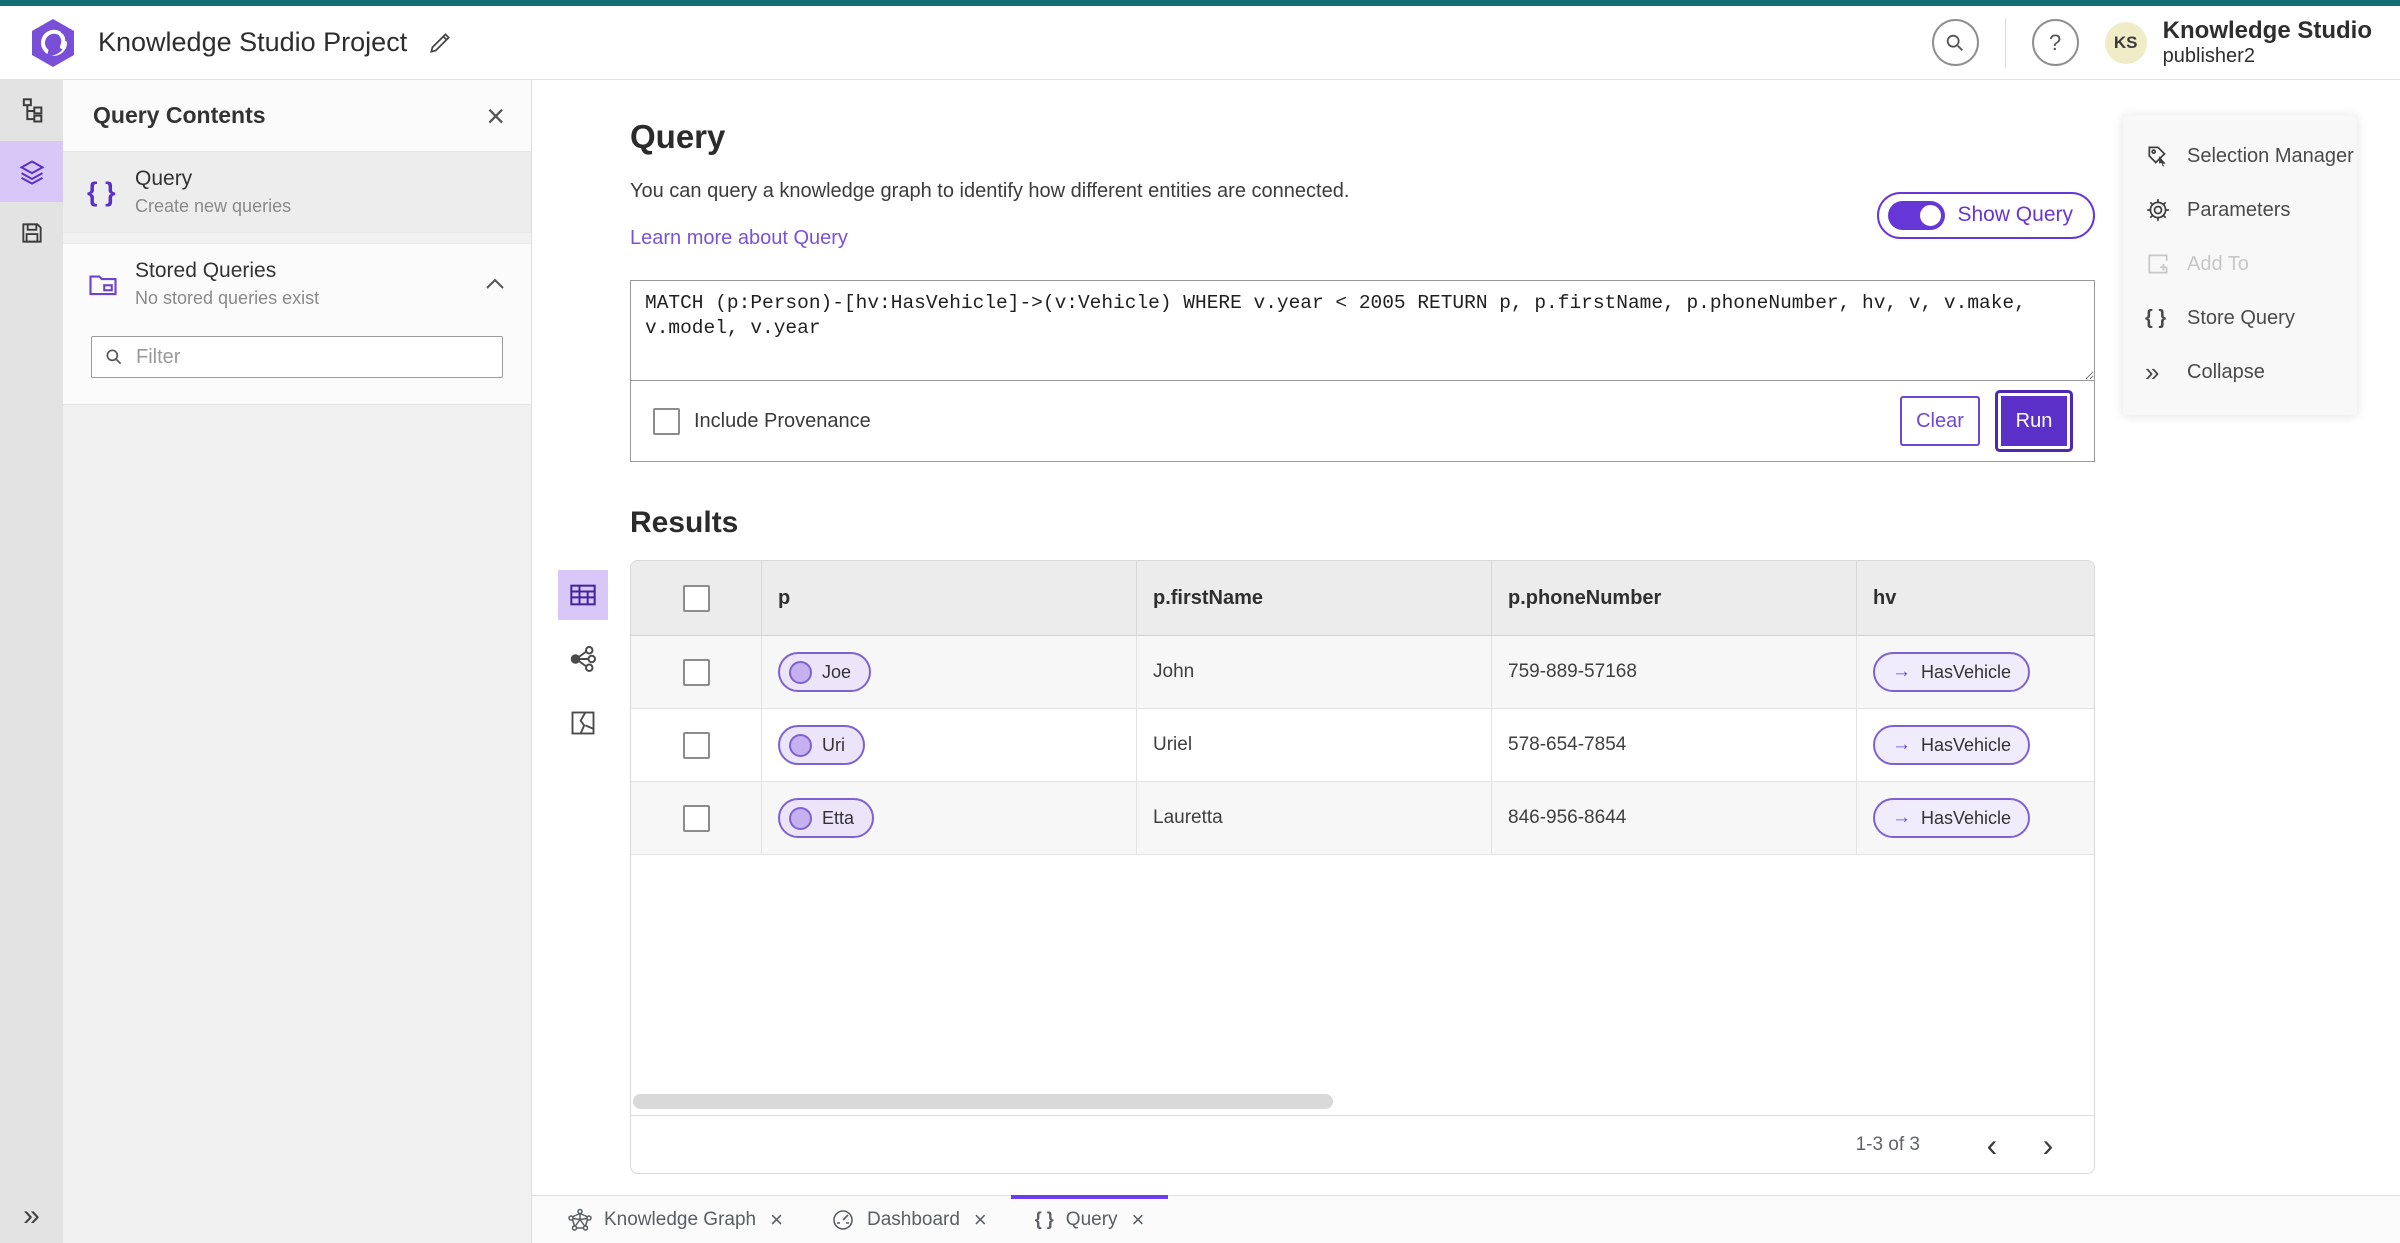 This screenshot has height=1243, width=2400. I want to click on cell-phonenumber: 578-654-7854, so click(1673, 745).